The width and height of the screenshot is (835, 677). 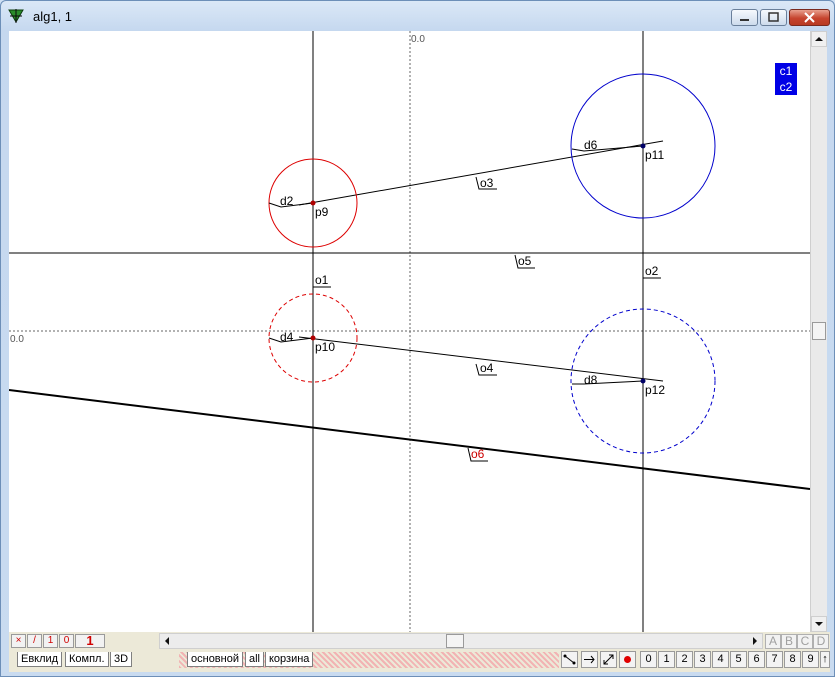 I want to click on axis-label-left: 0.0, so click(x=17, y=339).